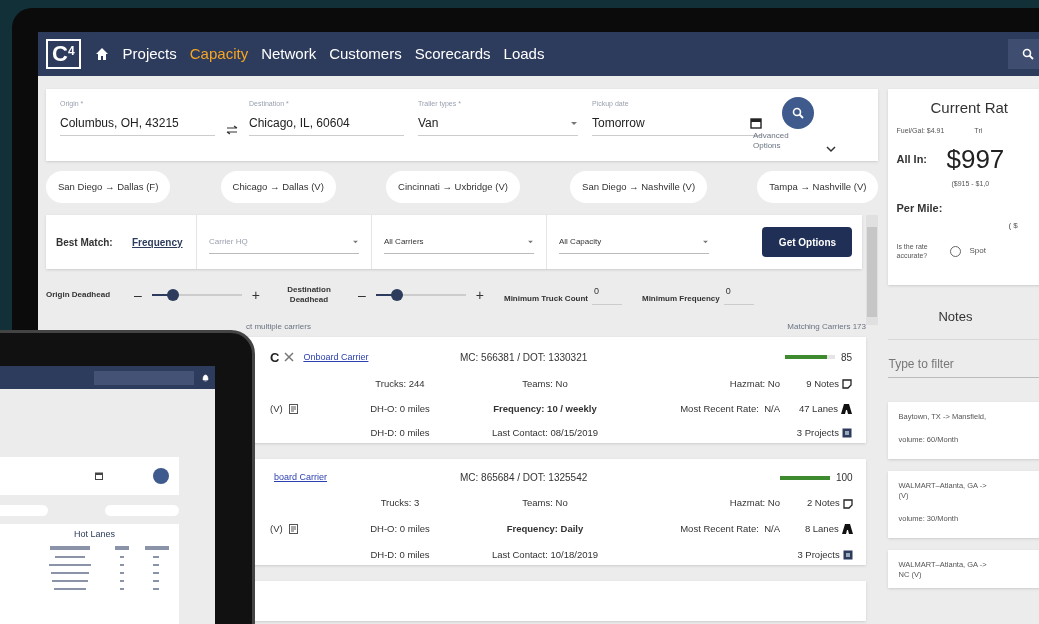  I want to click on onboard-carrier-link: Onboard Carrier, so click(336, 357).